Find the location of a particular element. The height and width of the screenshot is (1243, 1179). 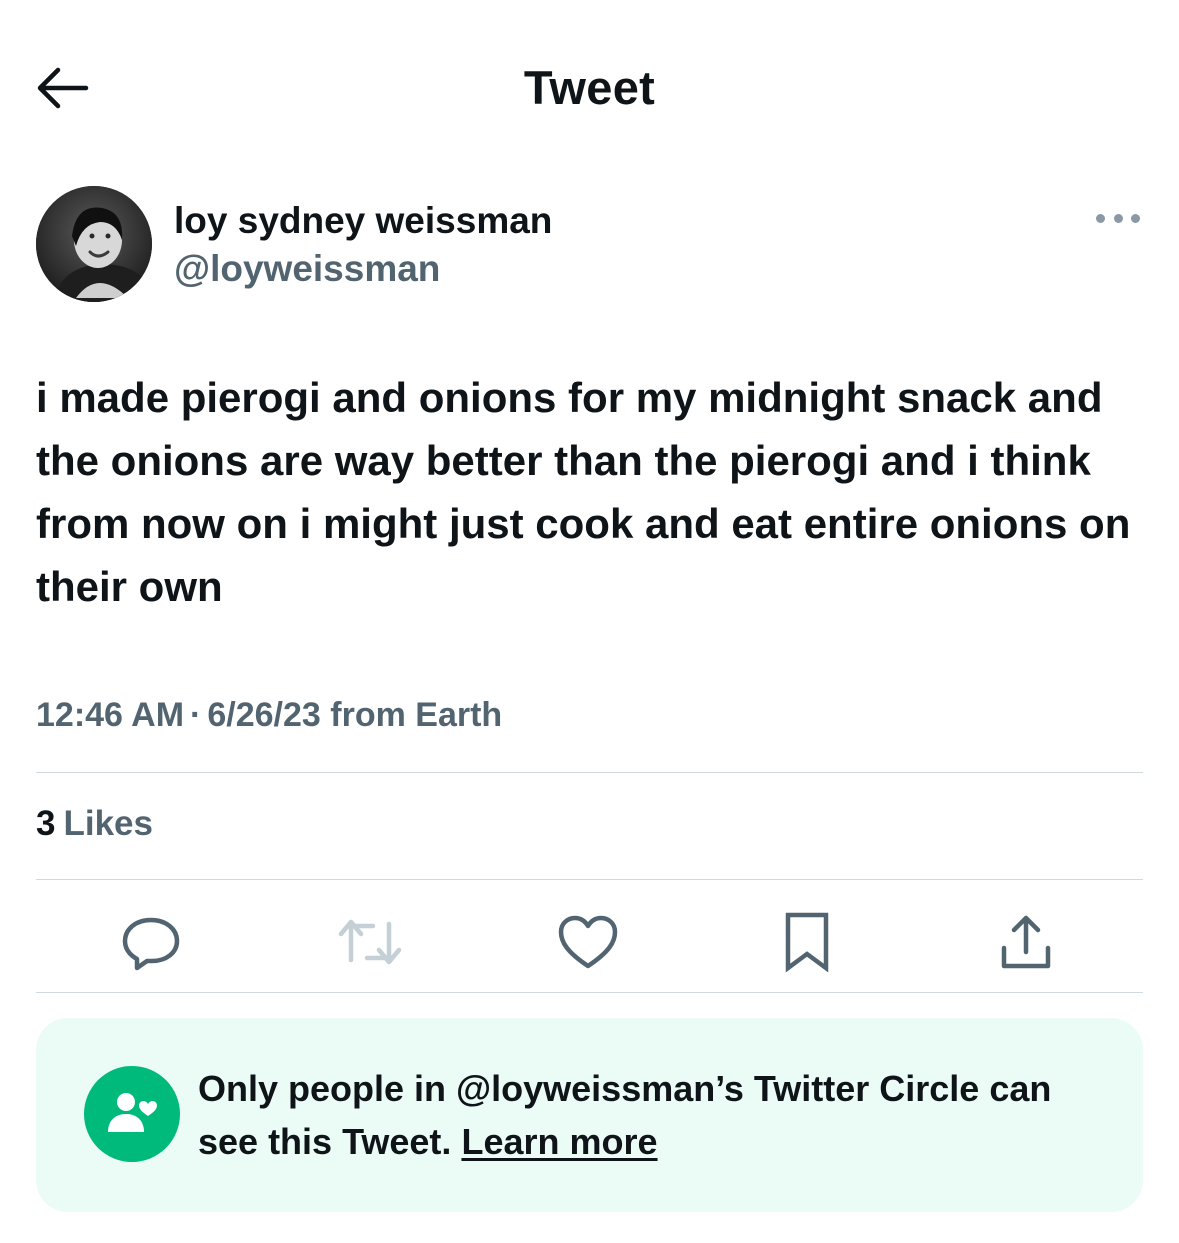

learn-more-link: Learn more is located at coordinates (559, 1141).